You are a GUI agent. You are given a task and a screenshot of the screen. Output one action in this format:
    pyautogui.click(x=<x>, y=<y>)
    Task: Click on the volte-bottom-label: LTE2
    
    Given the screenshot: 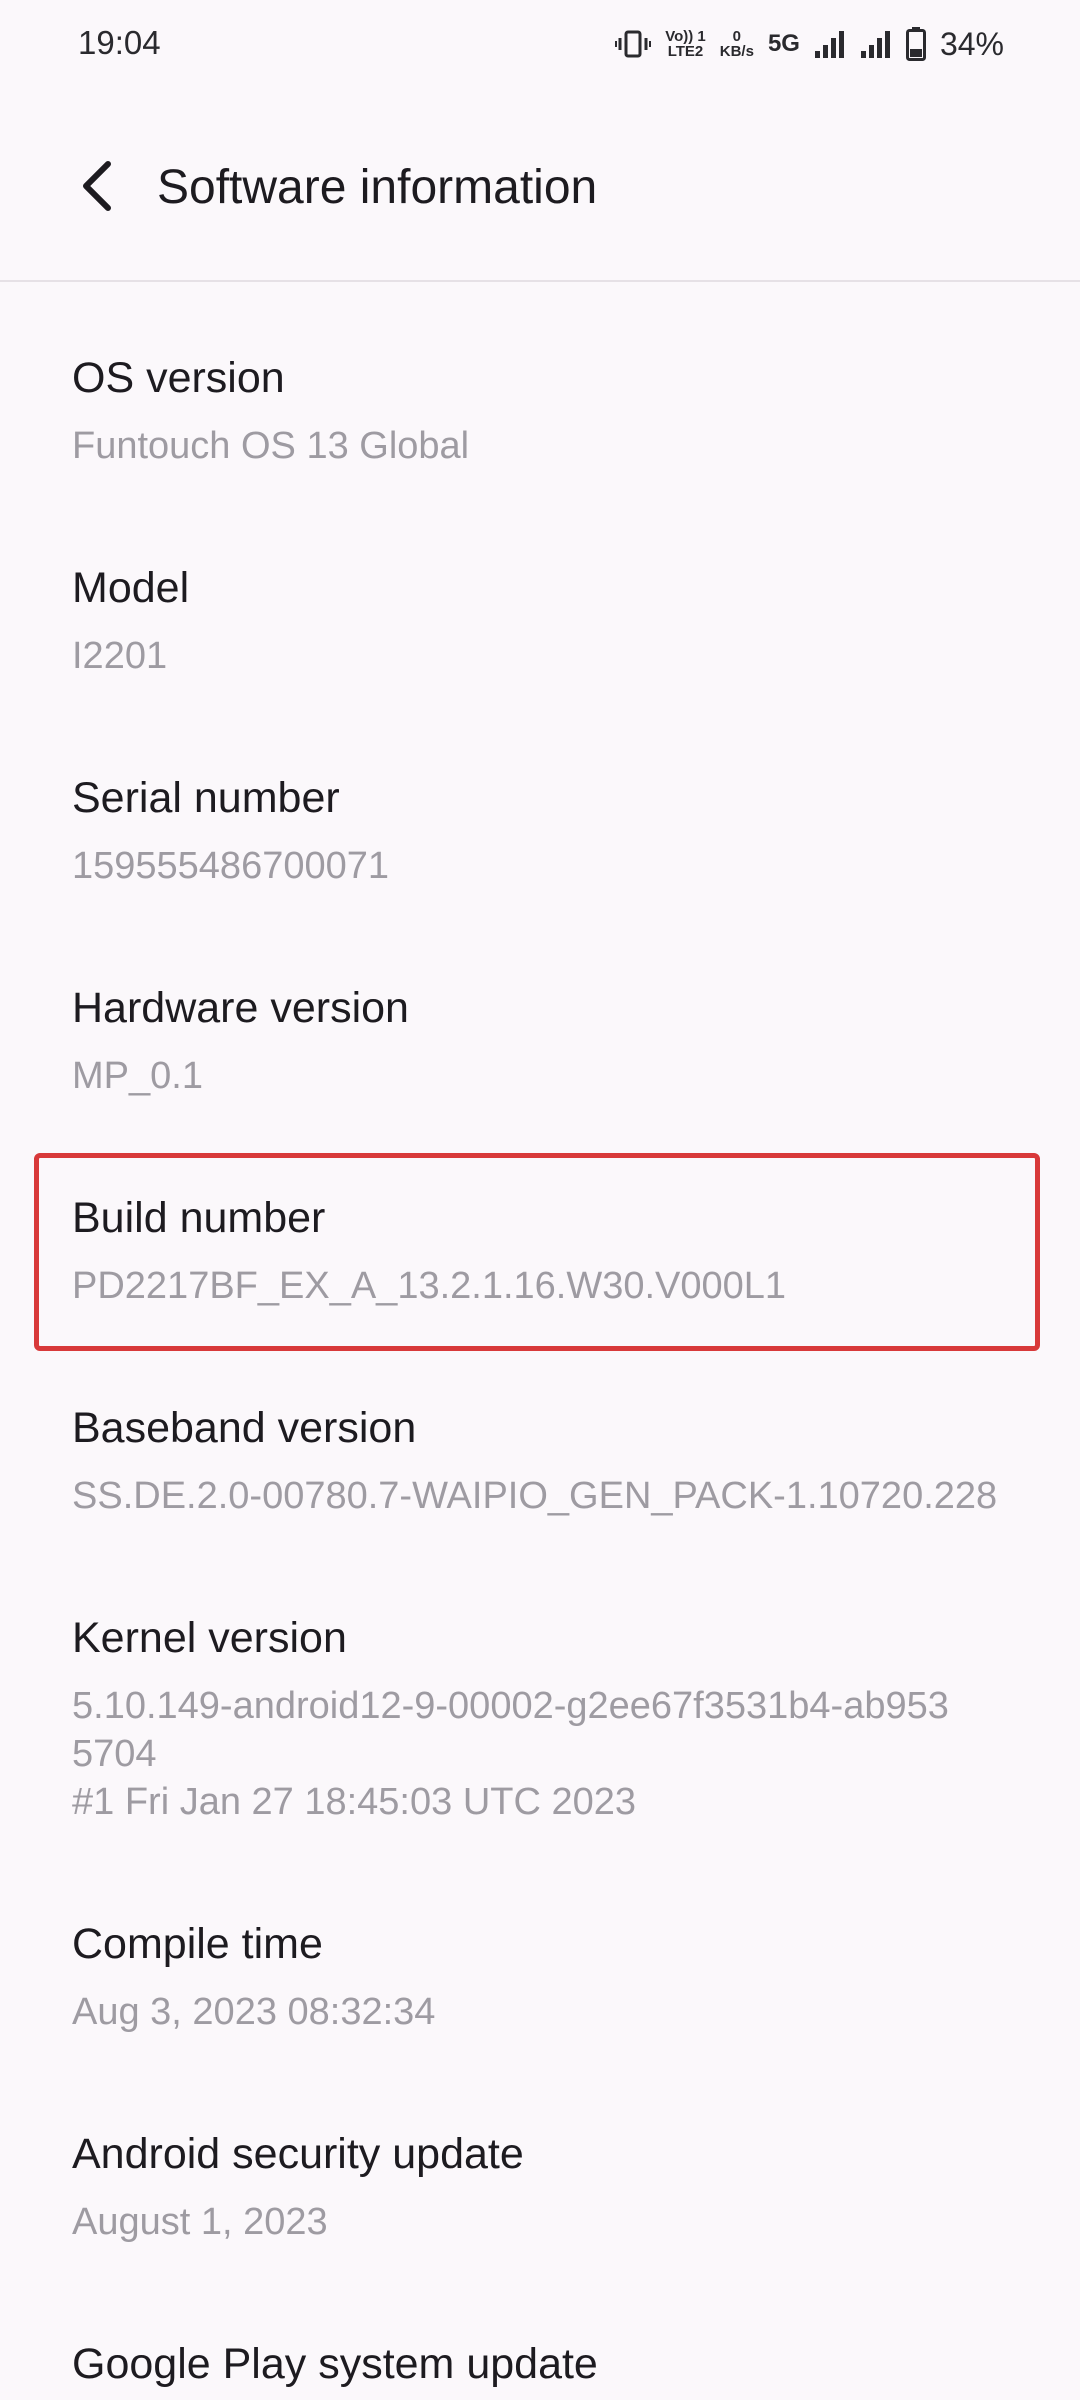 What is the action you would take?
    pyautogui.click(x=685, y=51)
    